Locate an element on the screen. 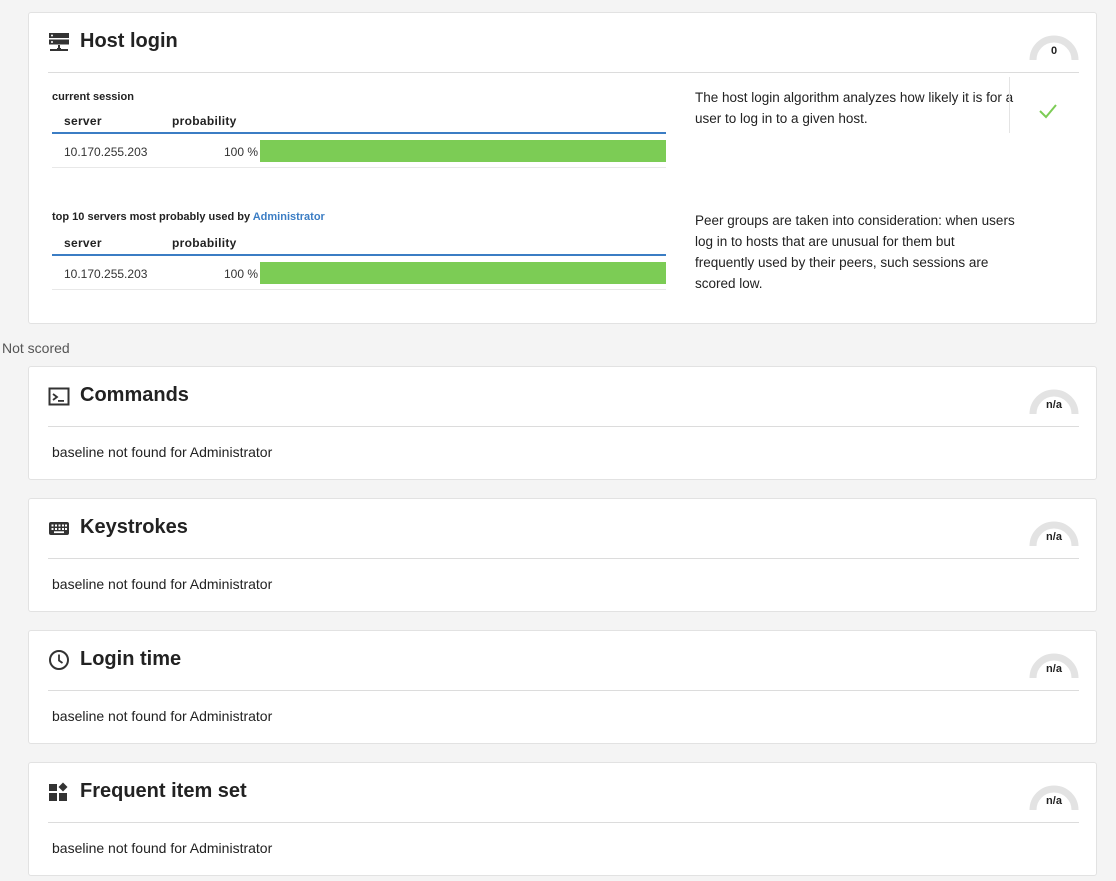 Image resolution: width=1116 pixels, height=881 pixels. score-gauge: 0 is located at coordinates (1054, 47).